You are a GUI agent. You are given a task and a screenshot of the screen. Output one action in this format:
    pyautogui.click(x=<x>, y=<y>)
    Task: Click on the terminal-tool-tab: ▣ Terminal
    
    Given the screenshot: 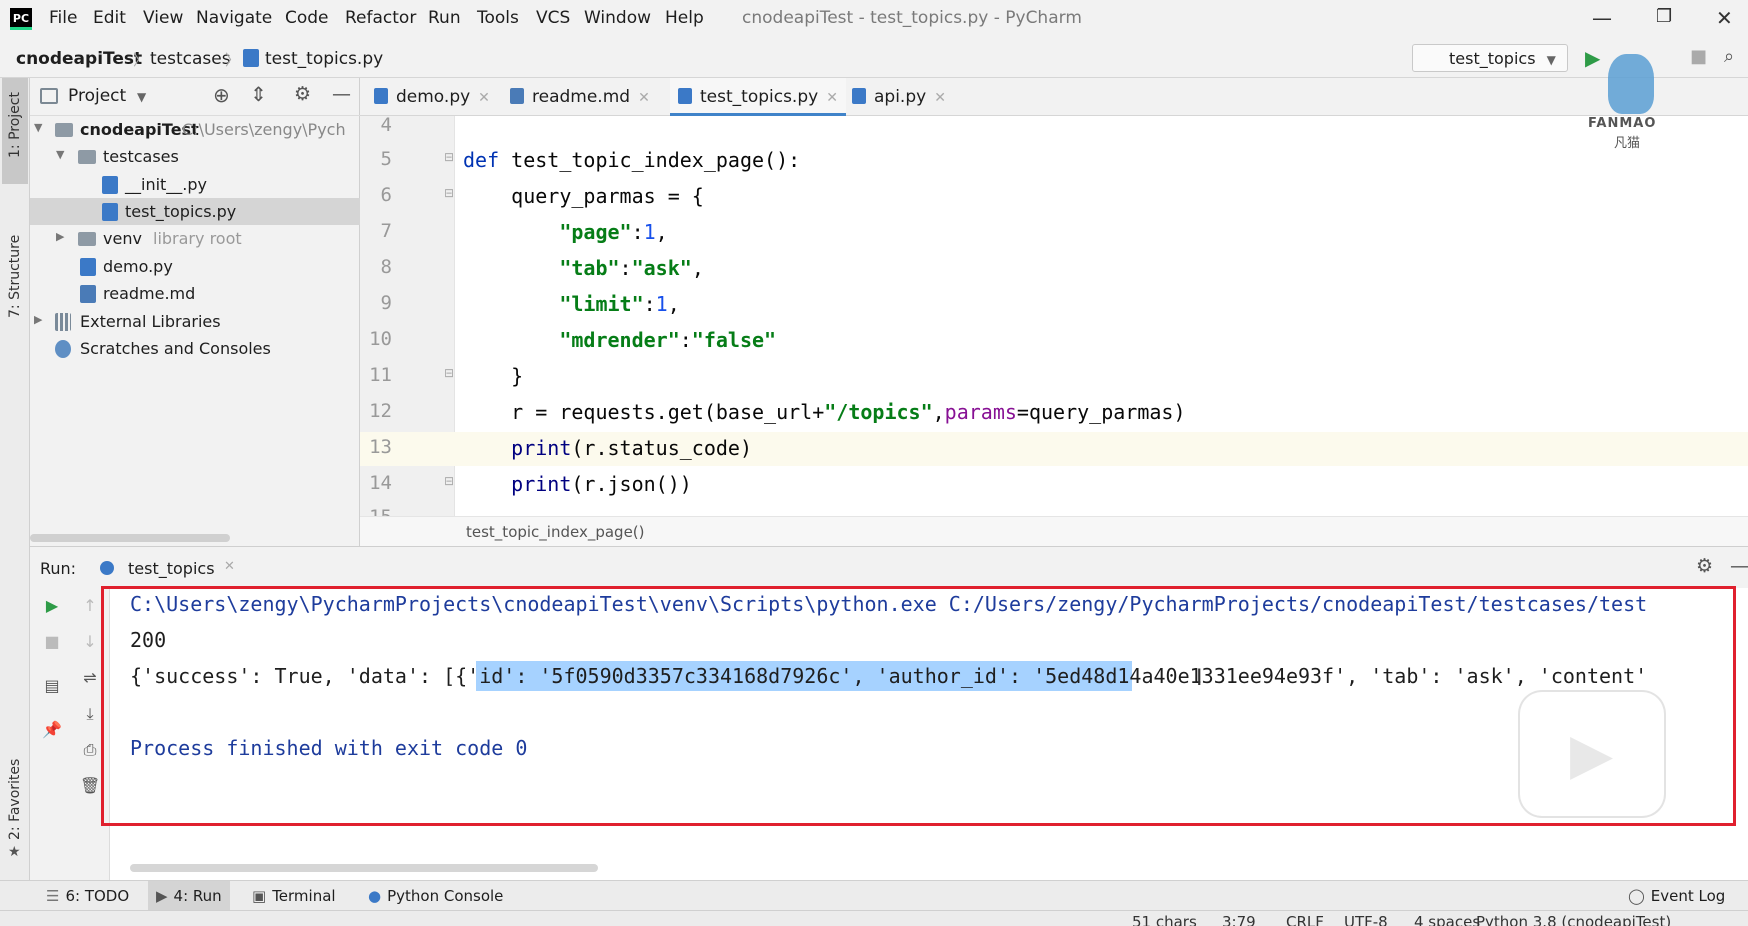 What is the action you would take?
    pyautogui.click(x=294, y=896)
    